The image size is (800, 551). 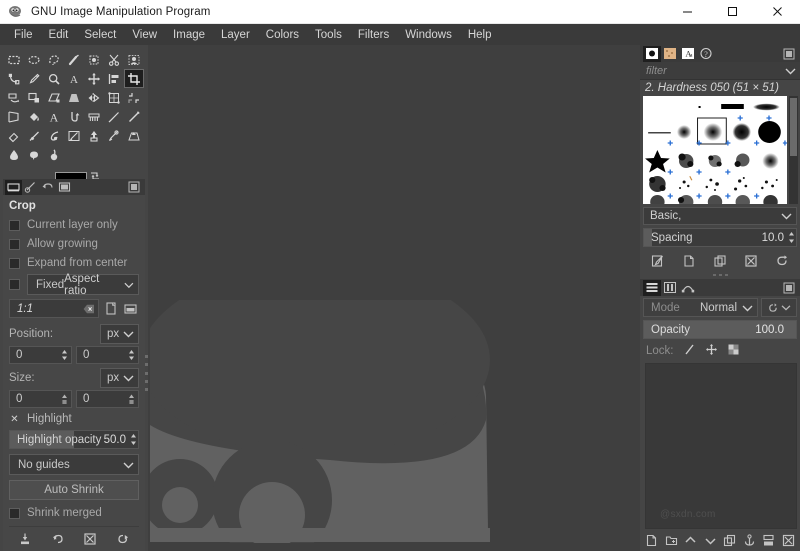 I want to click on rect-select-tool, so click(x=14, y=59).